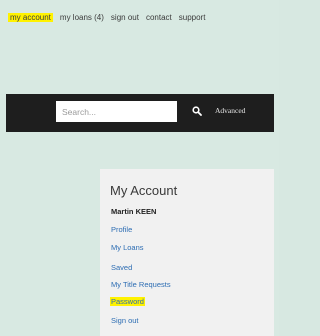 The height and width of the screenshot is (336, 320). I want to click on nav-contact: contact, so click(159, 17).